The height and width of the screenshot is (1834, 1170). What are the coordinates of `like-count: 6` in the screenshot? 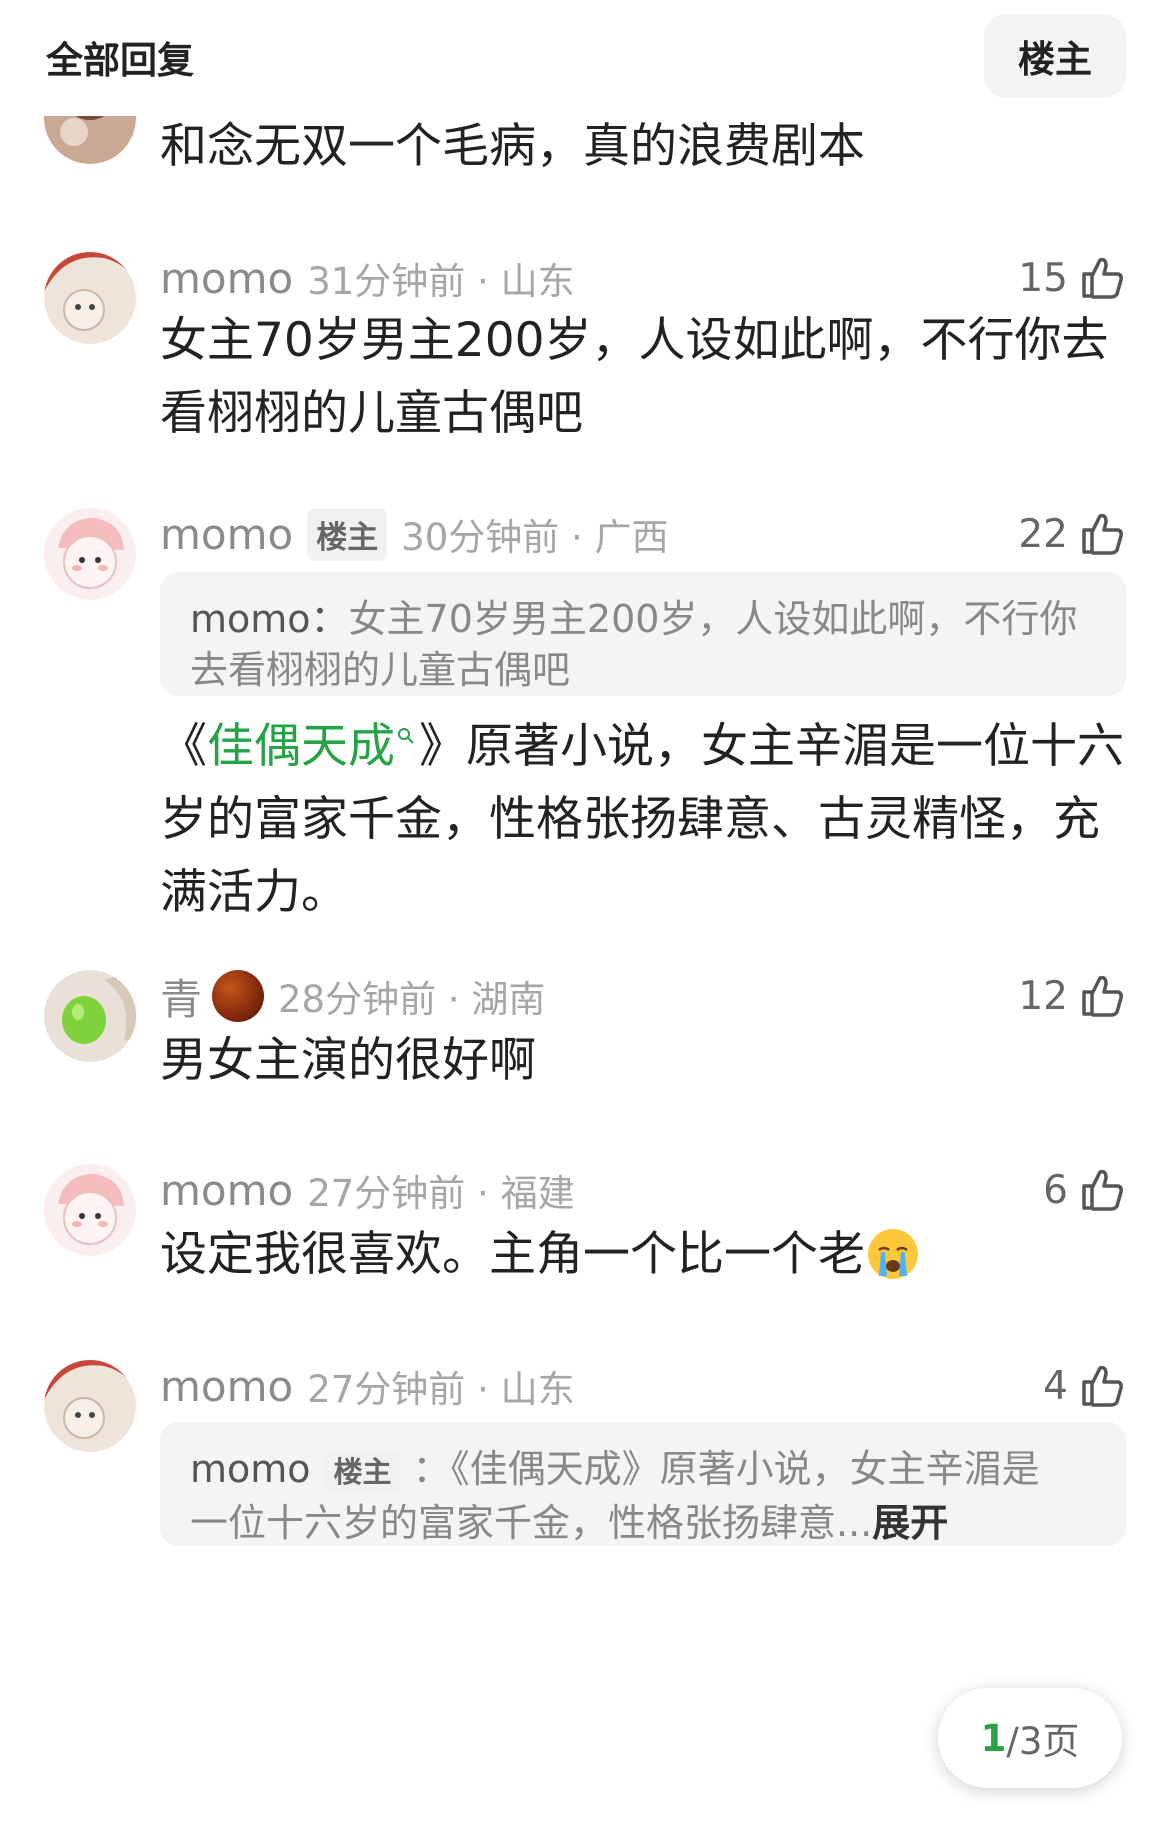 It's located at (1055, 1190).